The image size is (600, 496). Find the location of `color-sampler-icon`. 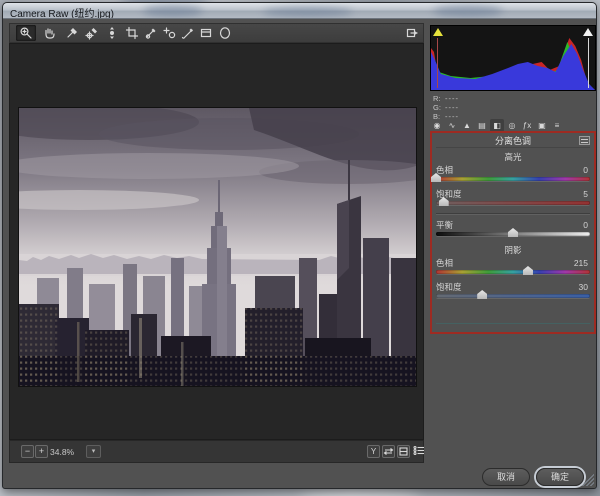

color-sampler-icon is located at coordinates (92, 33).